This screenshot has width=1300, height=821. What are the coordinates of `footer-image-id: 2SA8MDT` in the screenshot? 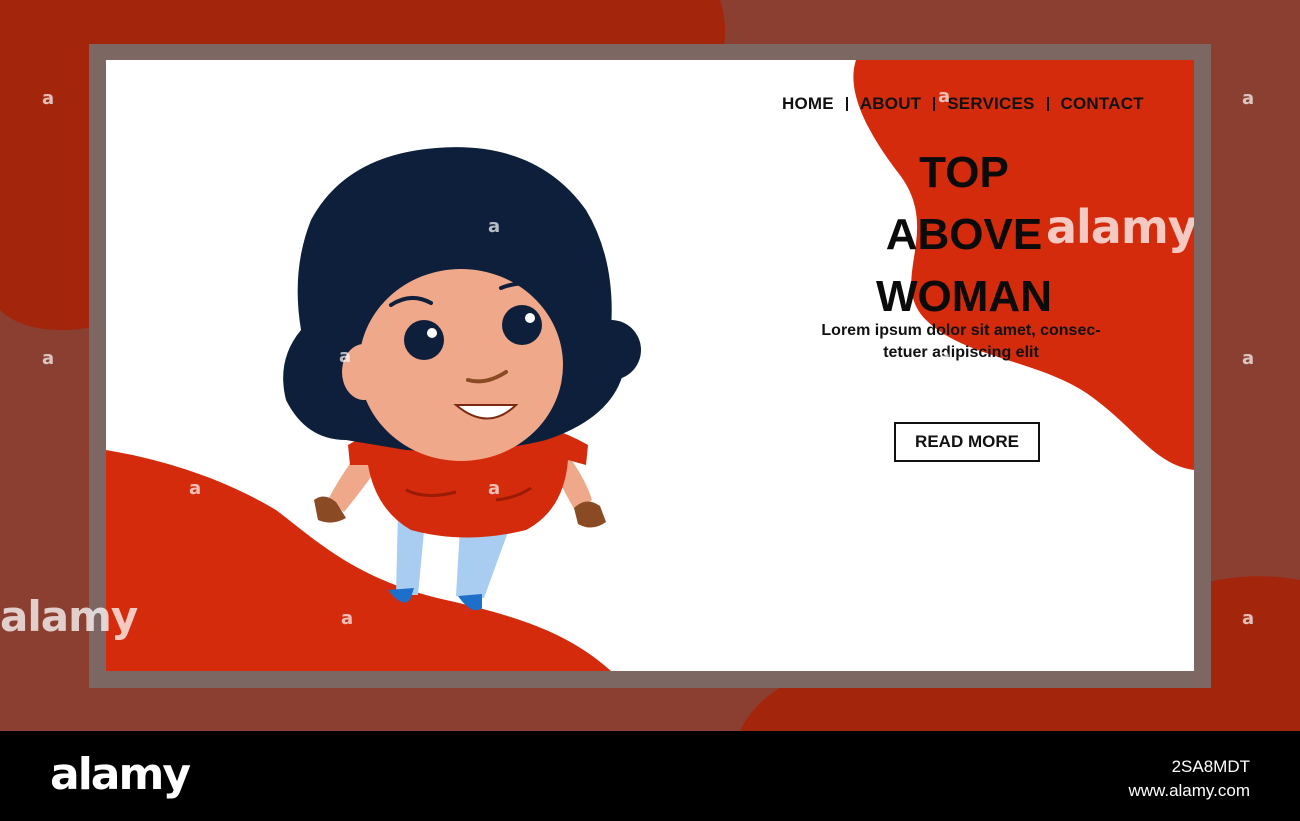 It's located at (1210, 766).